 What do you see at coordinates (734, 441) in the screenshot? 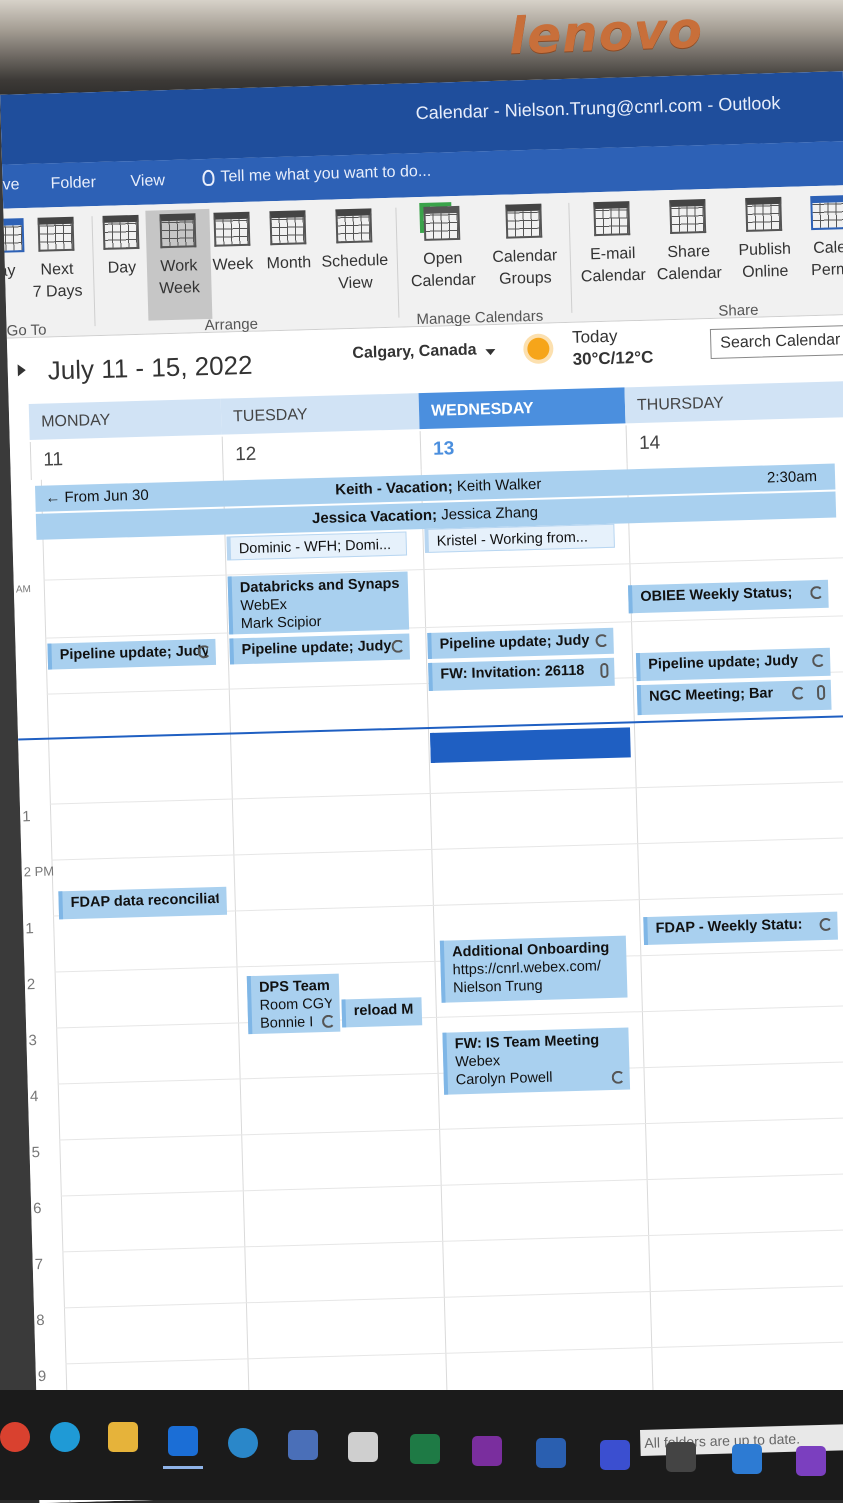
I see `day-number-14: 14` at bounding box center [734, 441].